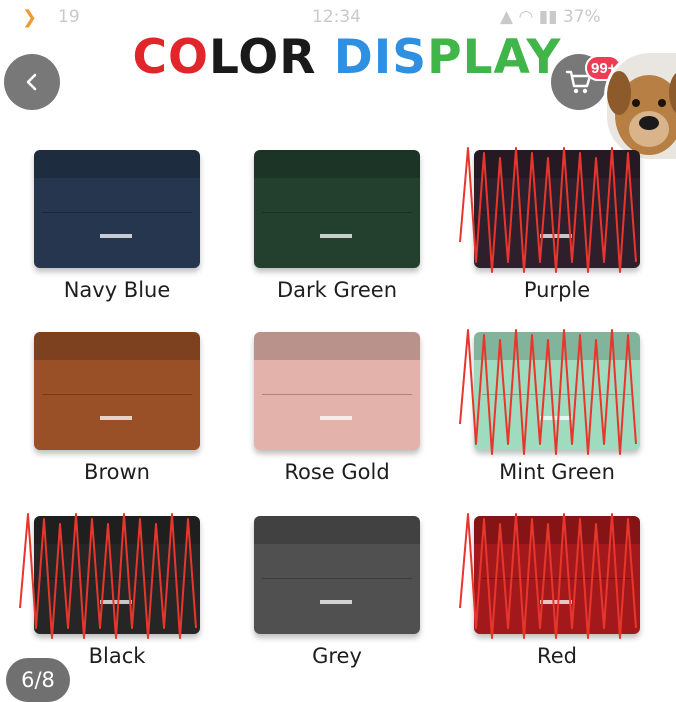  I want to click on color-name: Mint Green, so click(557, 472).